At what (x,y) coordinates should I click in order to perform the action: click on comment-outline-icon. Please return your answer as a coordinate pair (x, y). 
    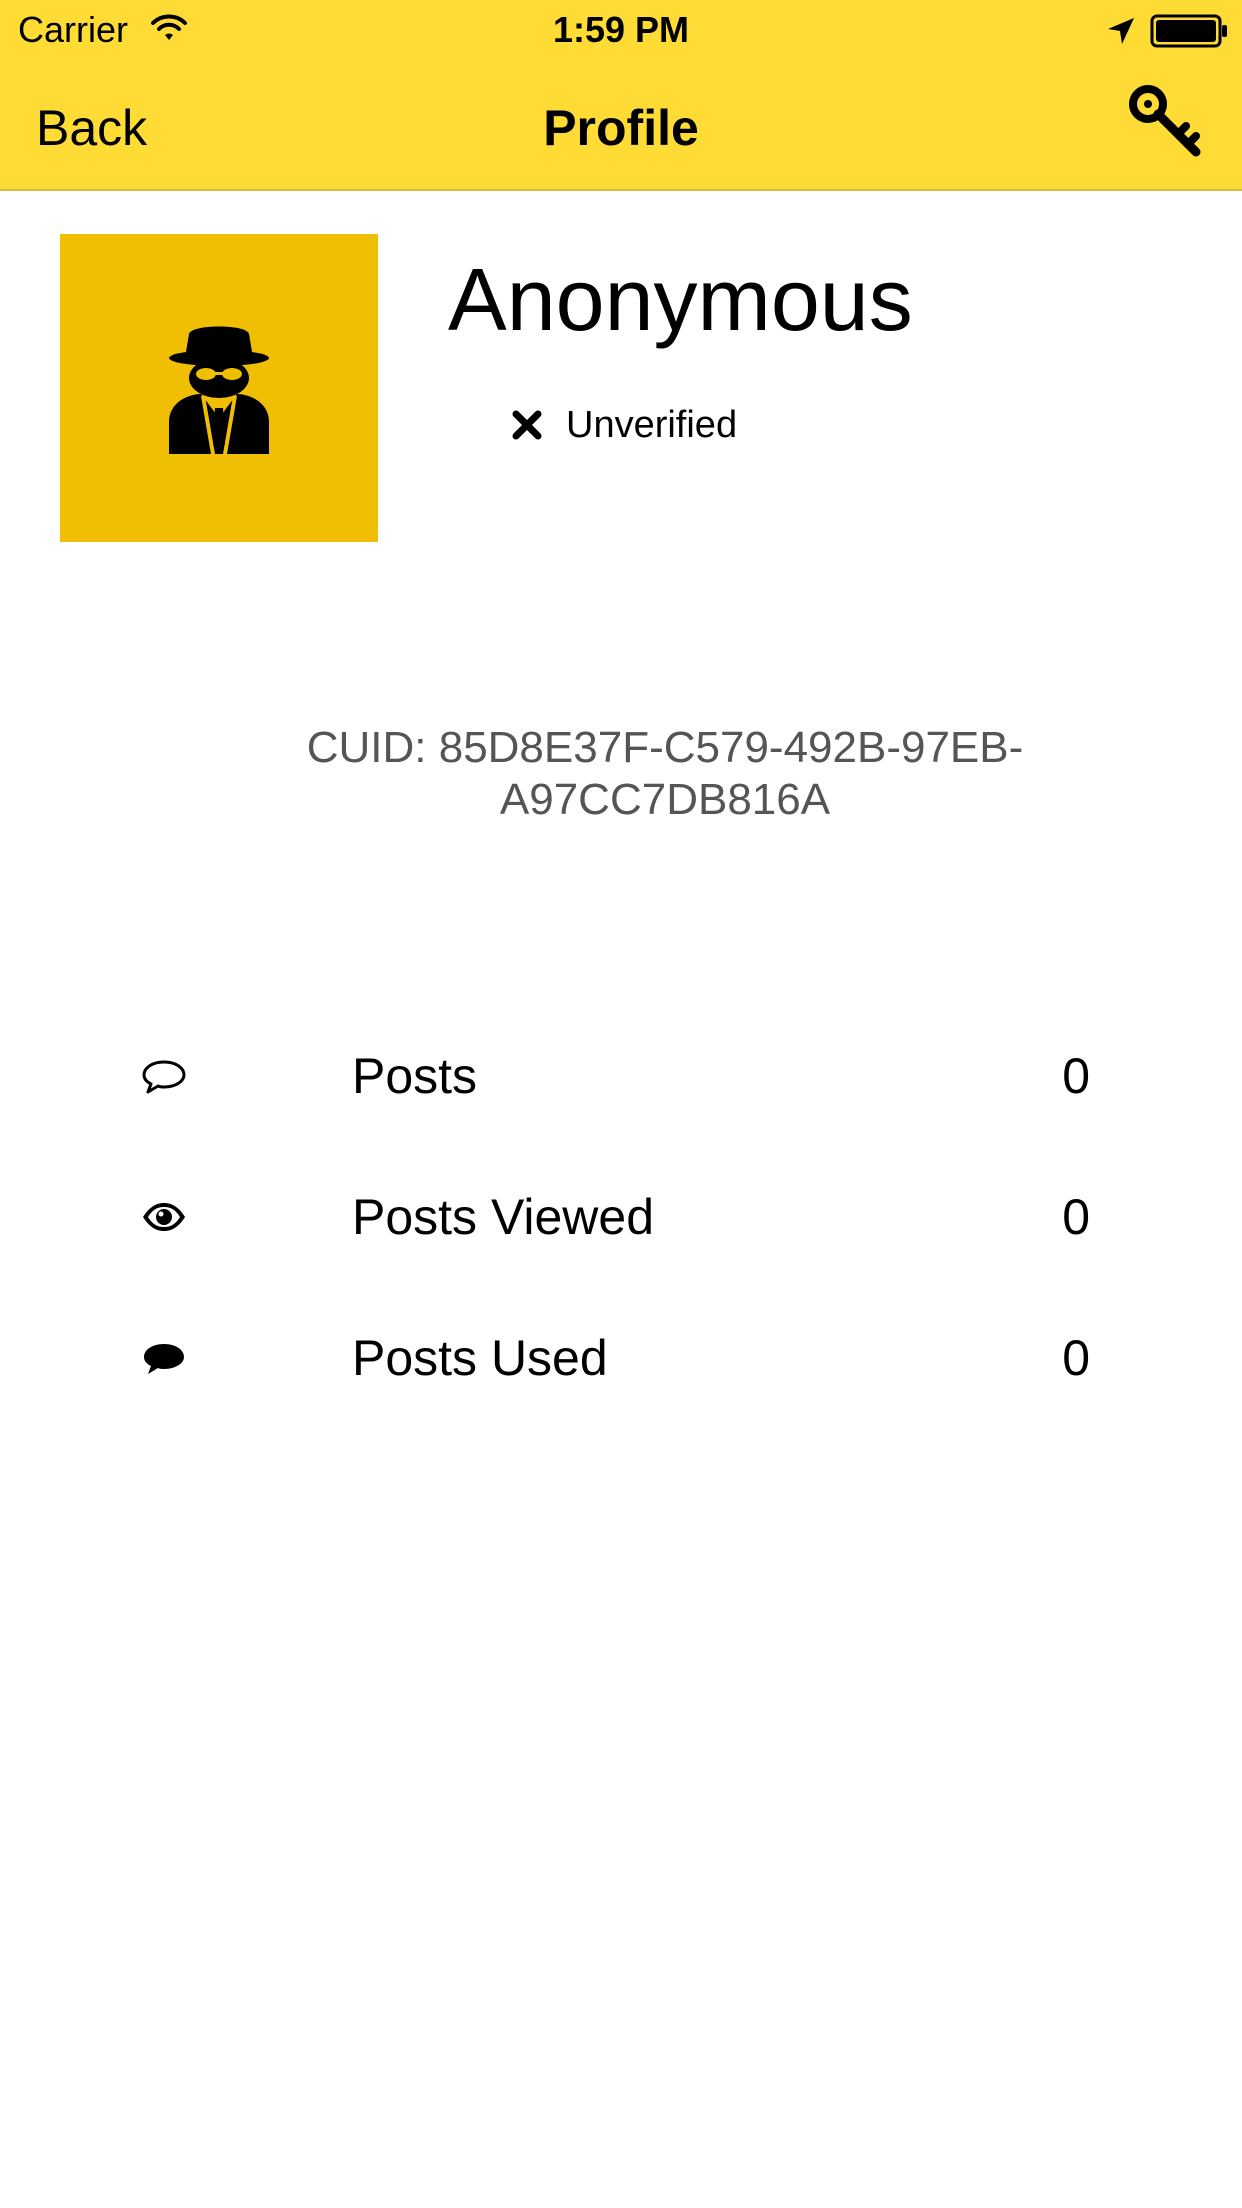
    Looking at the image, I should click on (164, 1077).